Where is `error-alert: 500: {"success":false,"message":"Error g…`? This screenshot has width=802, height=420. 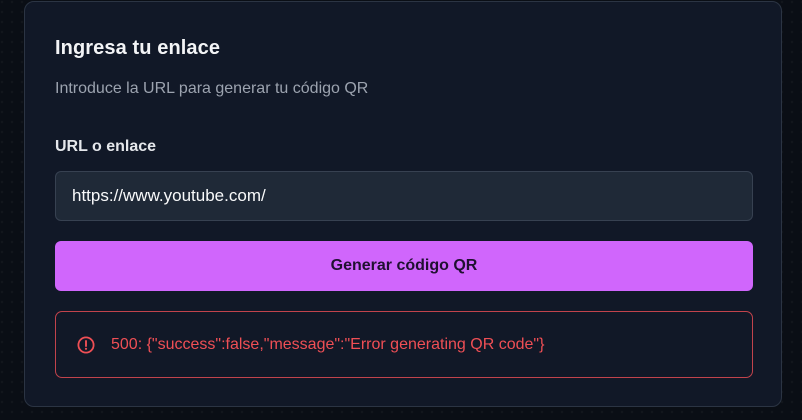
error-alert: 500: {"success":false,"message":"Error g… is located at coordinates (404, 344).